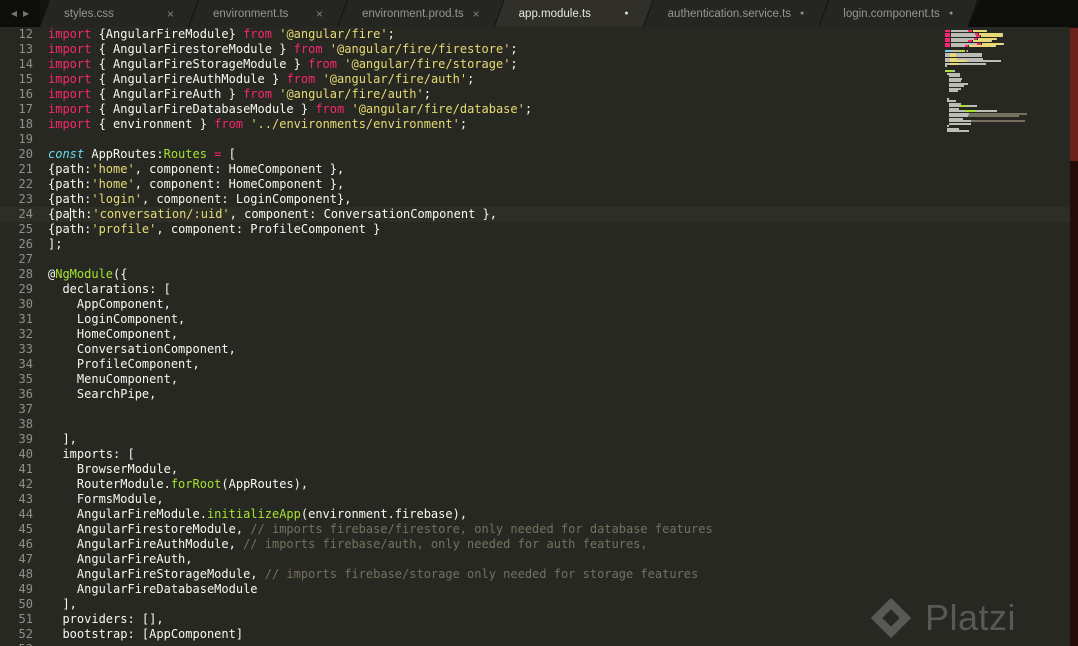 The image size is (1078, 646). What do you see at coordinates (539, 644) in the screenshot?
I see `code-line: 53` at bounding box center [539, 644].